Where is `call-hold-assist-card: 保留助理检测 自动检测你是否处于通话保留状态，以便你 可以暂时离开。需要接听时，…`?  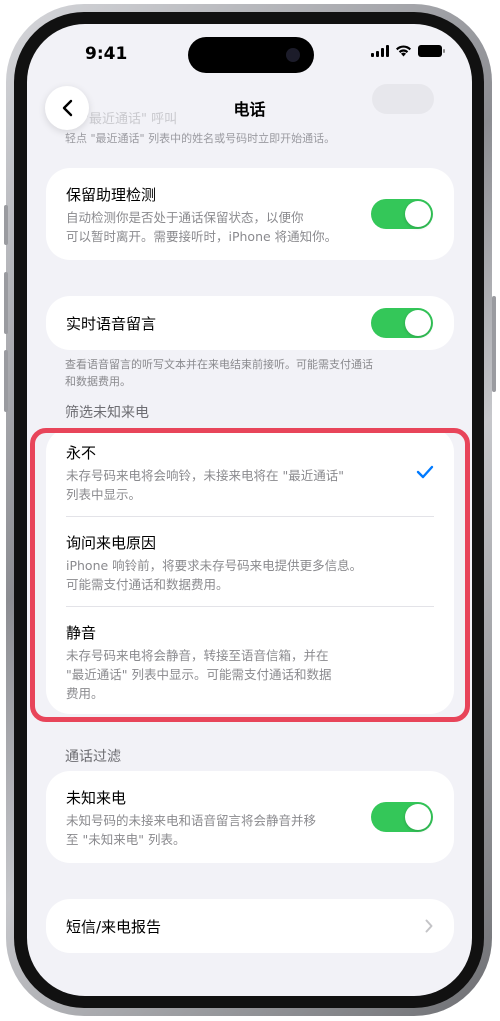
call-hold-assist-card: 保留助理检测 自动检测你是否处于通话保留状态，以便你 可以暂时离开。需要接听时，… is located at coordinates (250, 214).